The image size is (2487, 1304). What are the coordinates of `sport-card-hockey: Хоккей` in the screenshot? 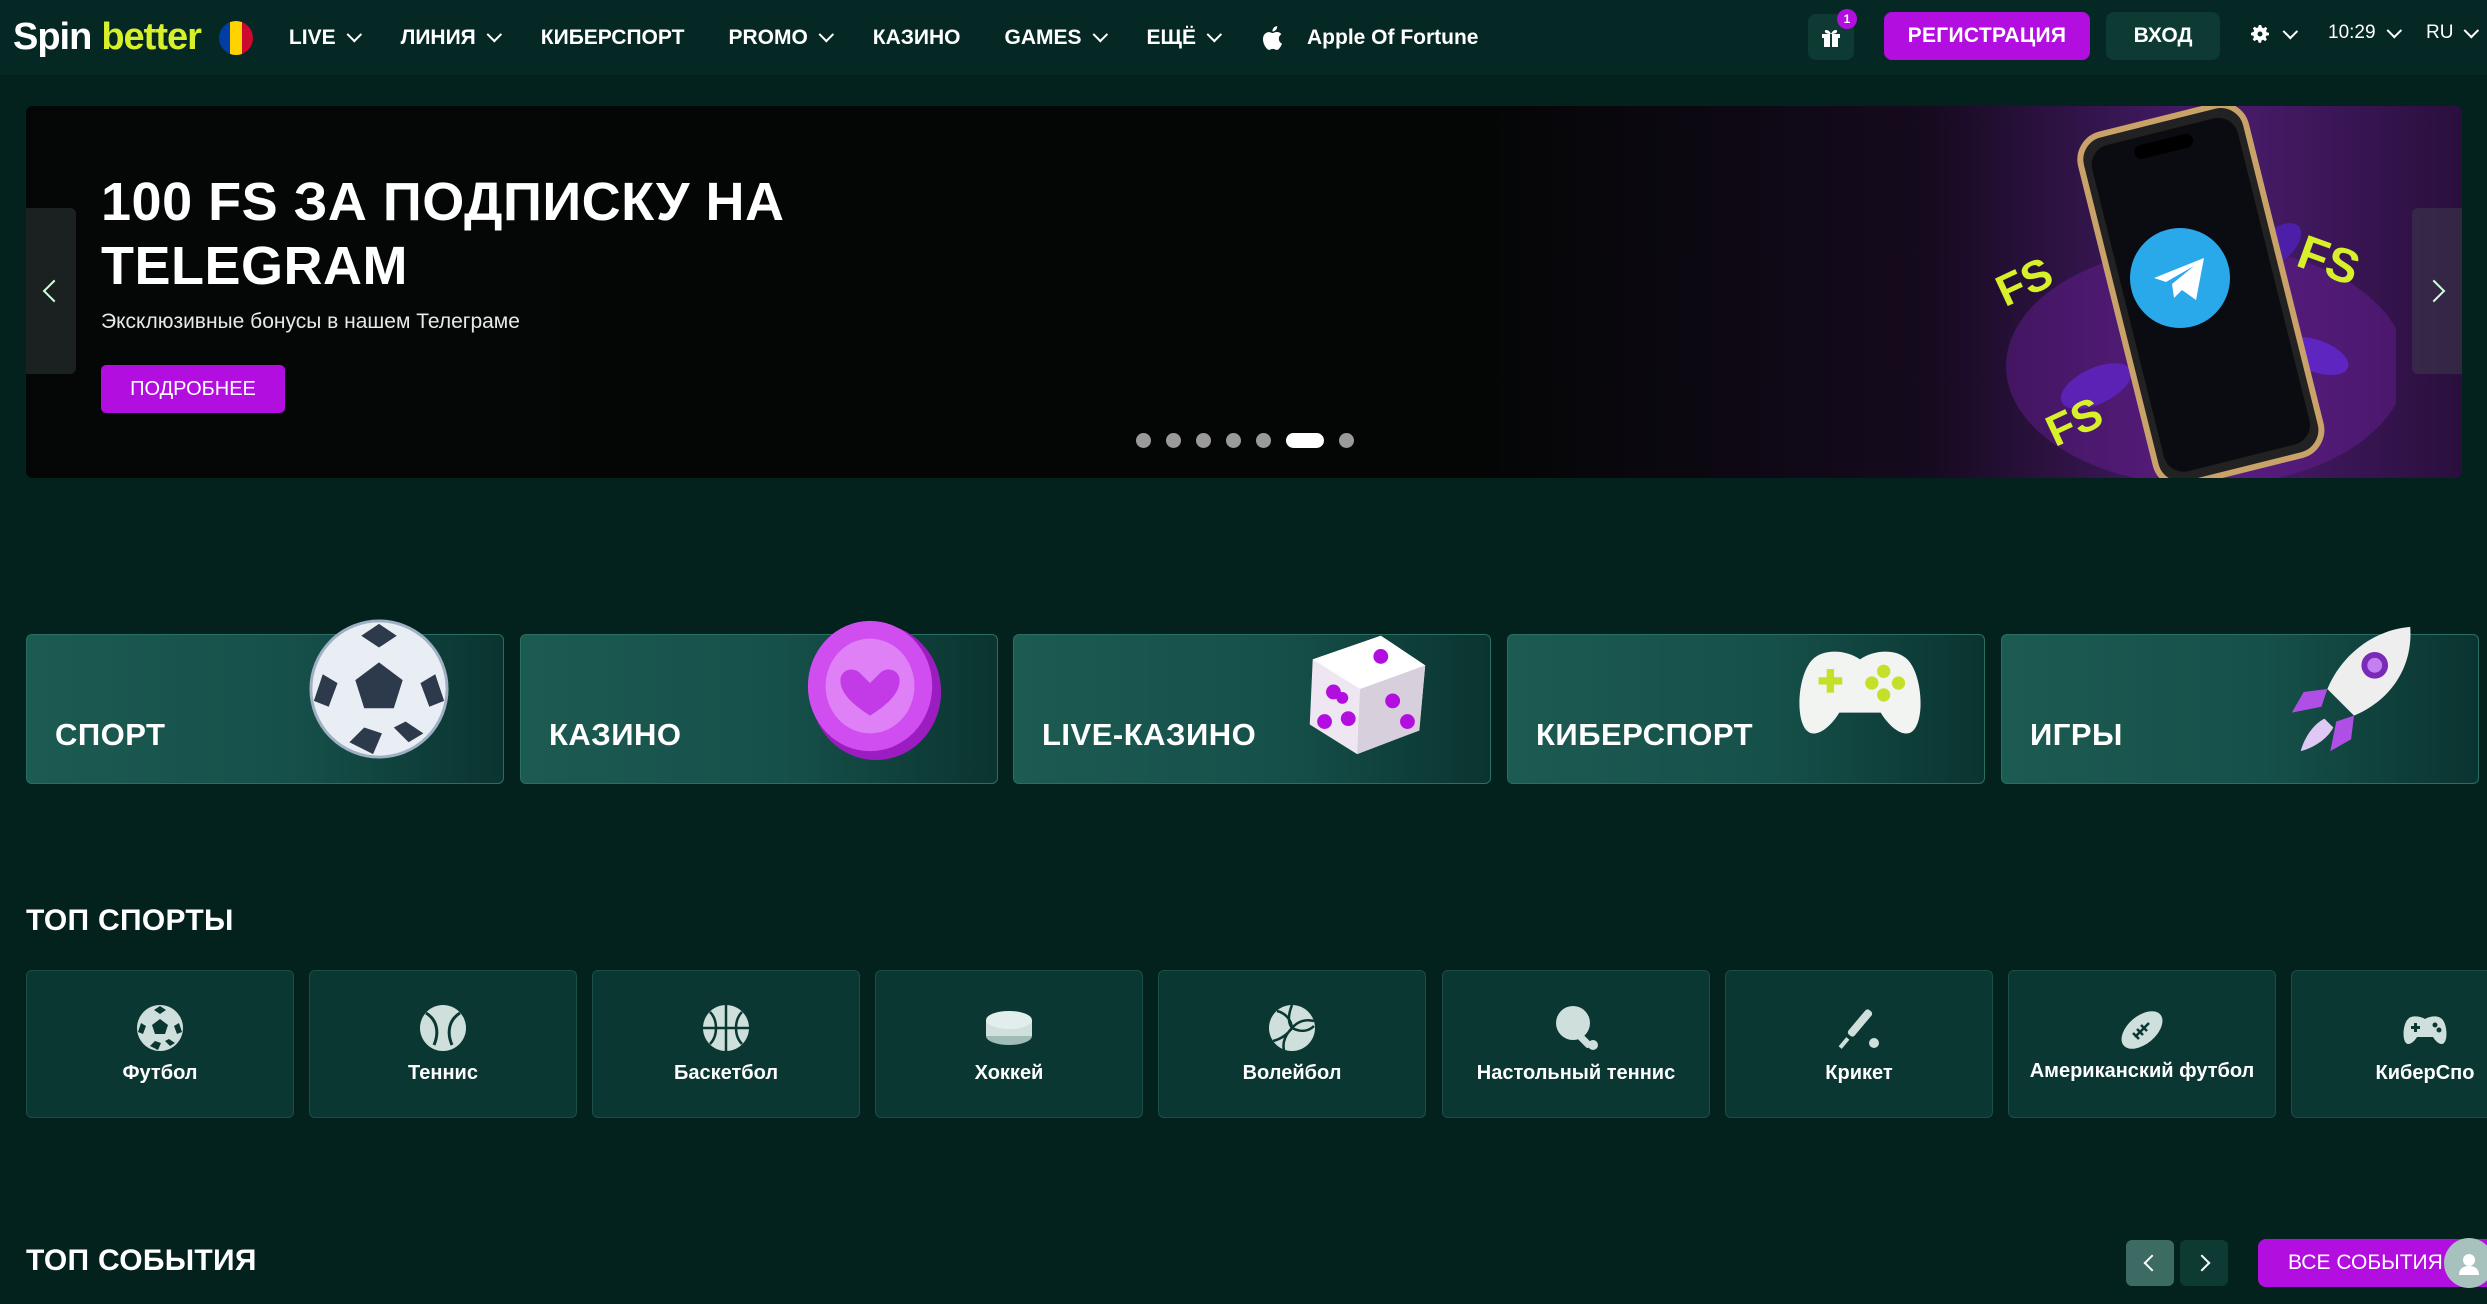 It's located at (1009, 1044).